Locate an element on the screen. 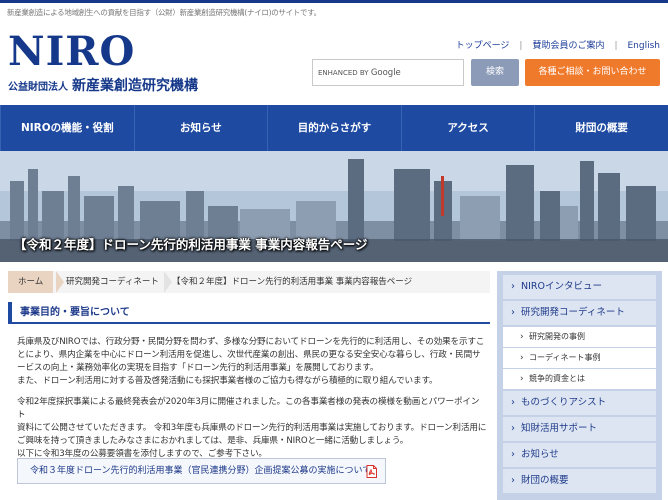  link-top-page: トップページ is located at coordinates (483, 46).